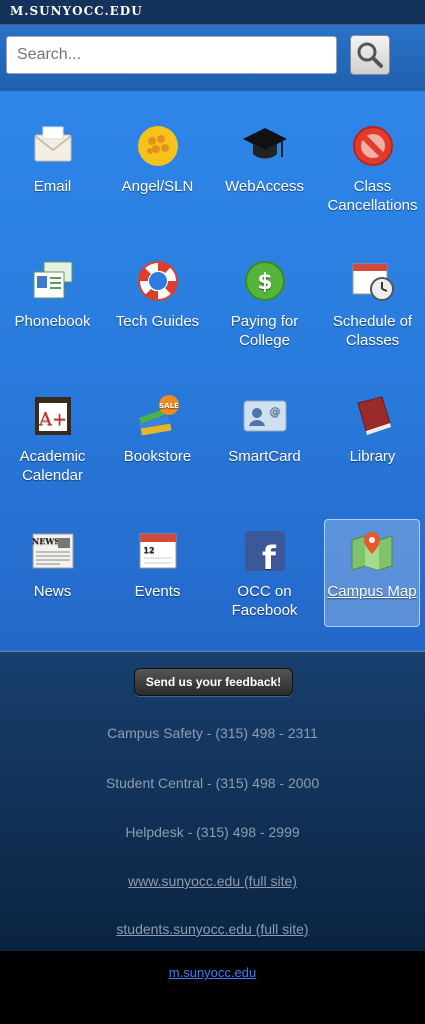  What do you see at coordinates (52, 439) in the screenshot?
I see `tile-academic-calendar: A+ Academic Calendar` at bounding box center [52, 439].